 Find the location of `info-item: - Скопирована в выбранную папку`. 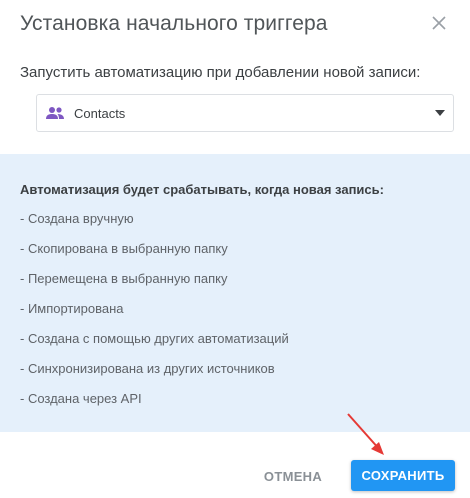

info-item: - Скопирована в выбранную папку is located at coordinates (124, 248).